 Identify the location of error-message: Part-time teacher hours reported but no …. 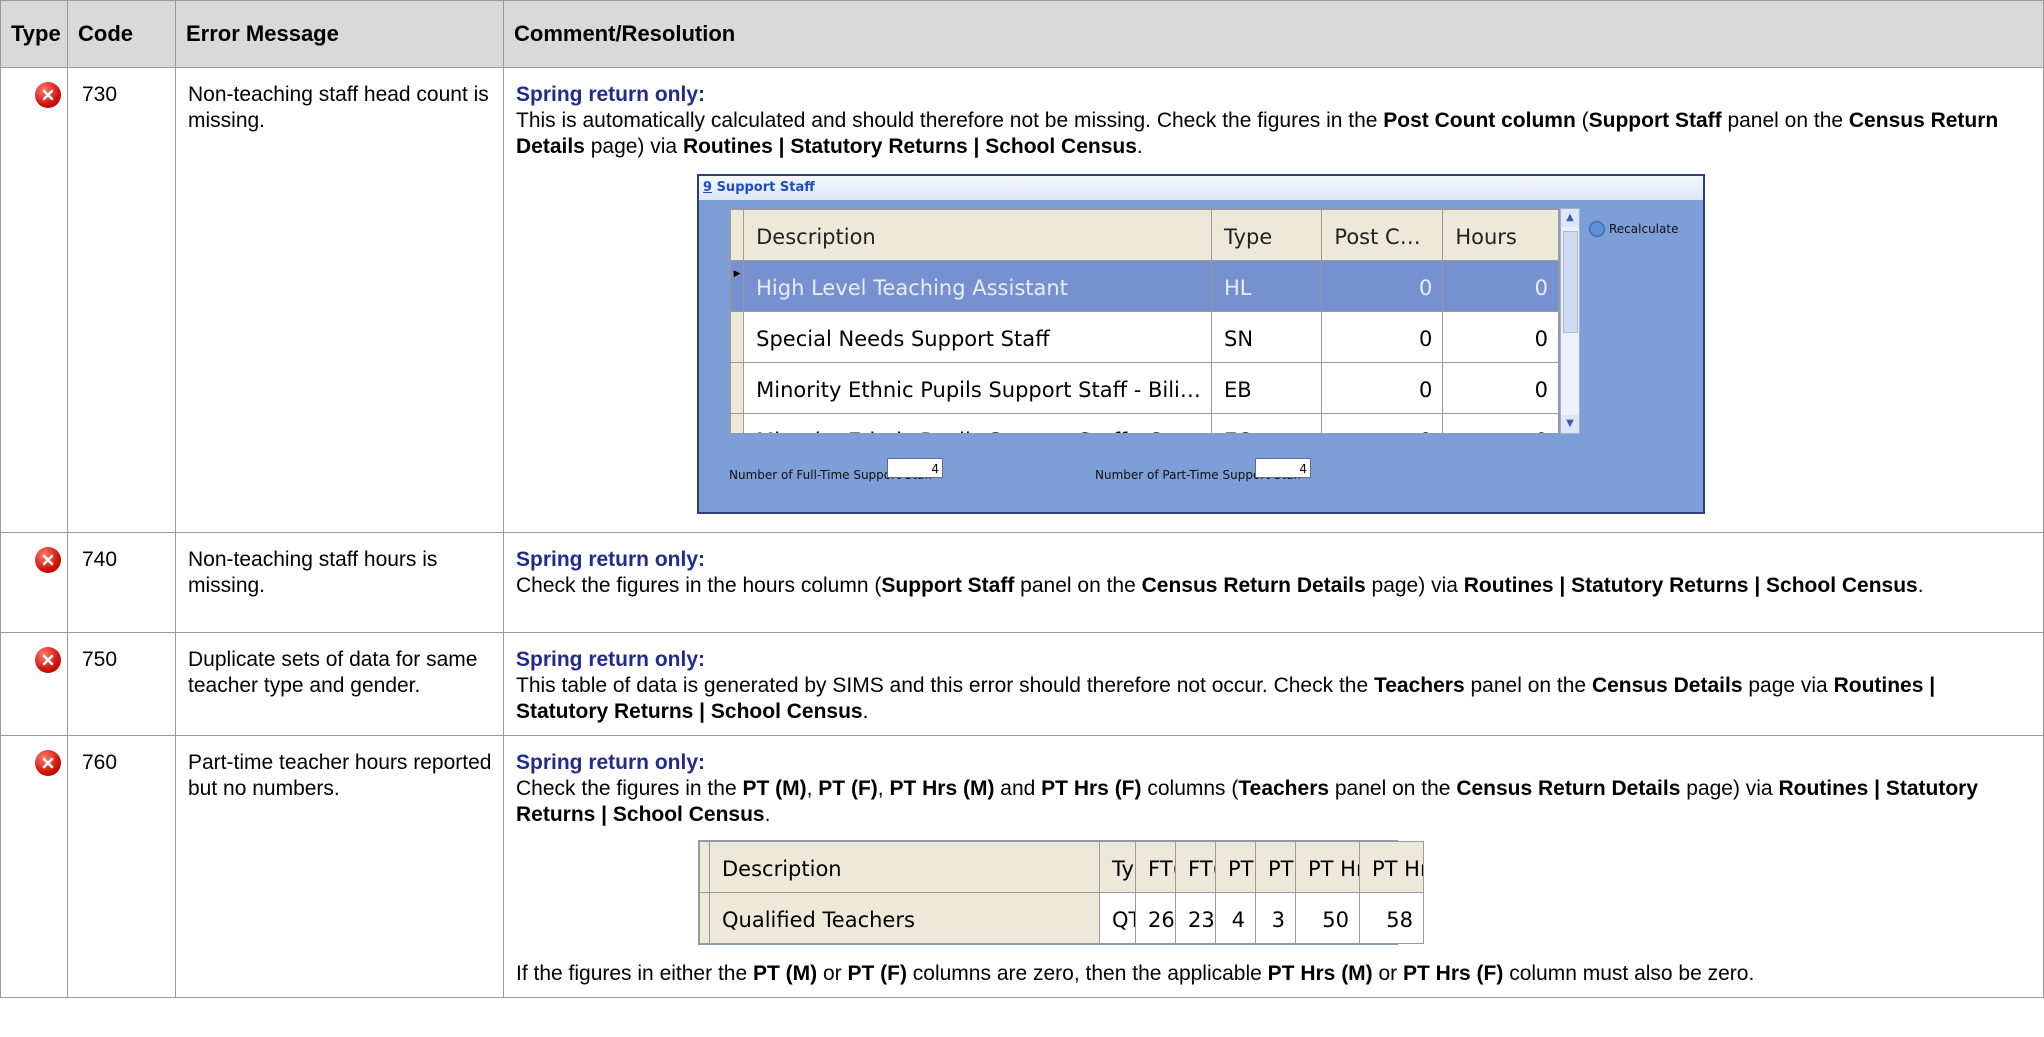
(339, 866).